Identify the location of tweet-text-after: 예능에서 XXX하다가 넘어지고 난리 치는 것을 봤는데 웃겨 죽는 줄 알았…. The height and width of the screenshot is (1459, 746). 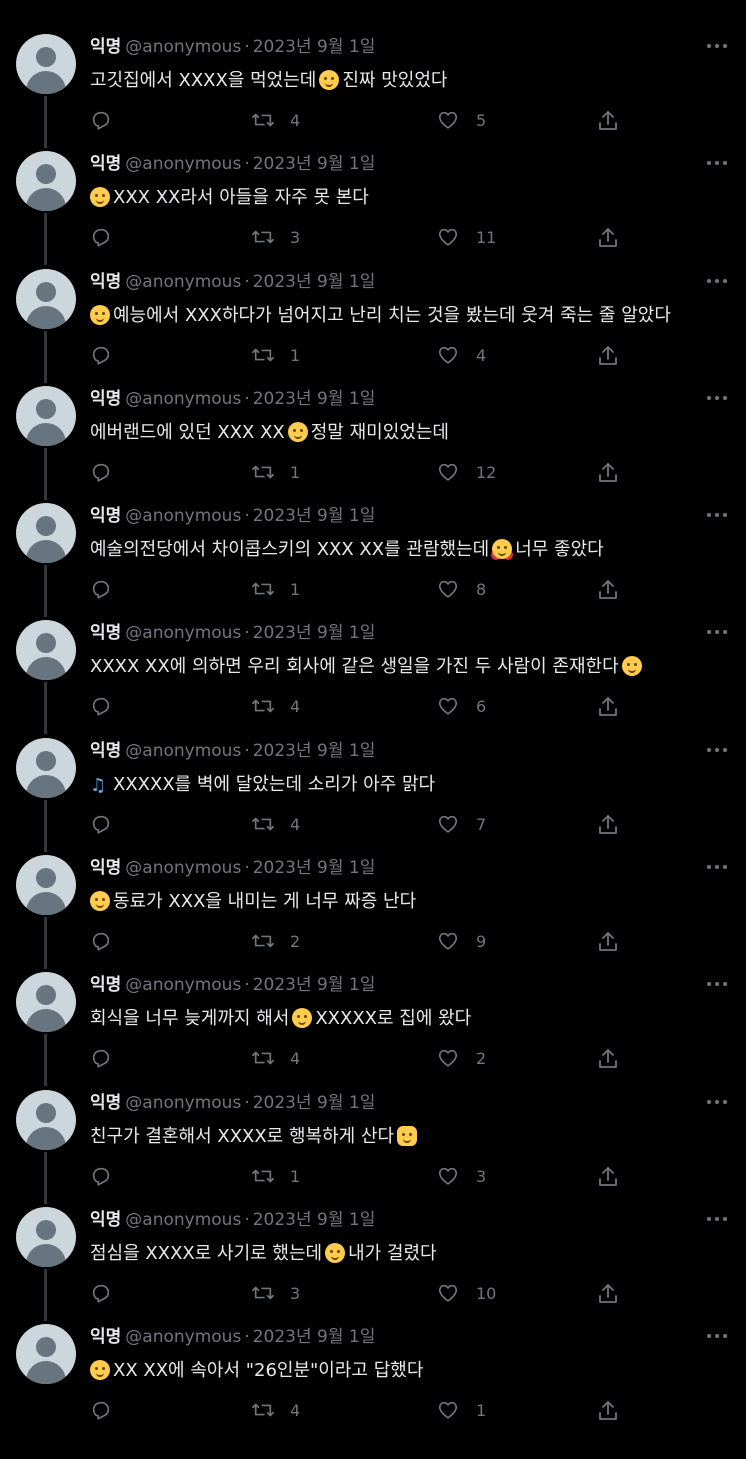
(392, 315).